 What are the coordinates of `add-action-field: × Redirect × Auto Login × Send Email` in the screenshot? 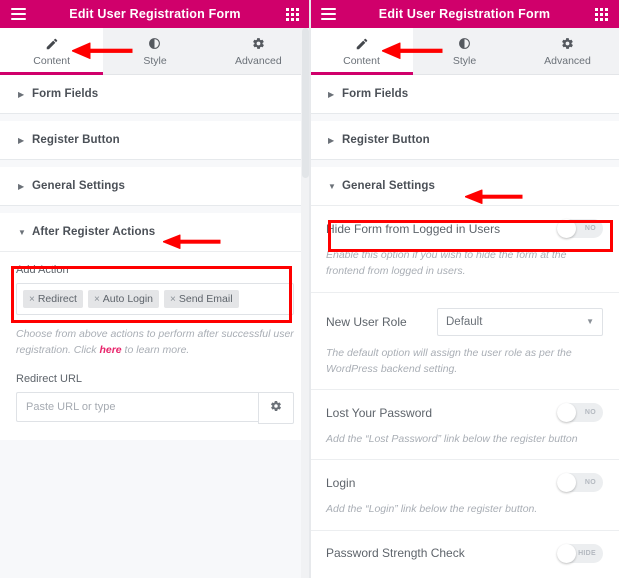 It's located at (155, 299).